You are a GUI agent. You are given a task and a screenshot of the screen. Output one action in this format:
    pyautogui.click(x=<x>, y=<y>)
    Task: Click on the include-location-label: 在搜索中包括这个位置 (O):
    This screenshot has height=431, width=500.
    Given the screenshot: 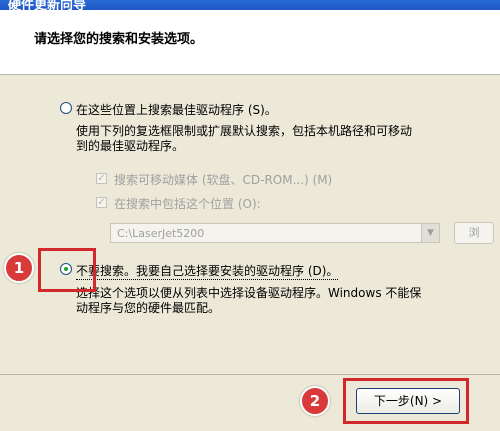 What is the action you would take?
    pyautogui.click(x=187, y=204)
    